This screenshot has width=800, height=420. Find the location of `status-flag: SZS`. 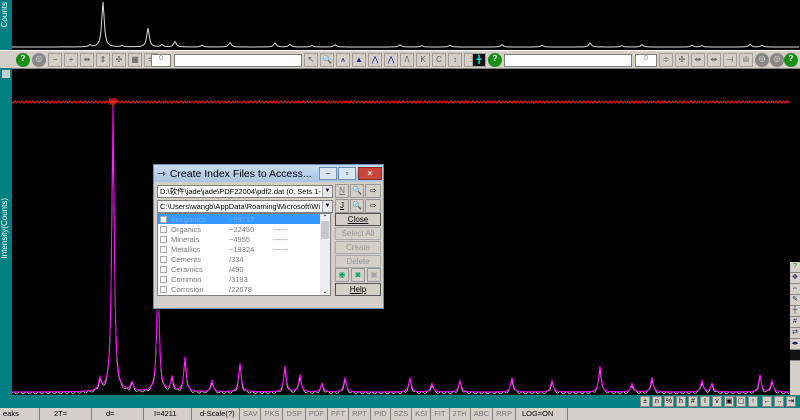

status-flag: SZS is located at coordinates (402, 414).